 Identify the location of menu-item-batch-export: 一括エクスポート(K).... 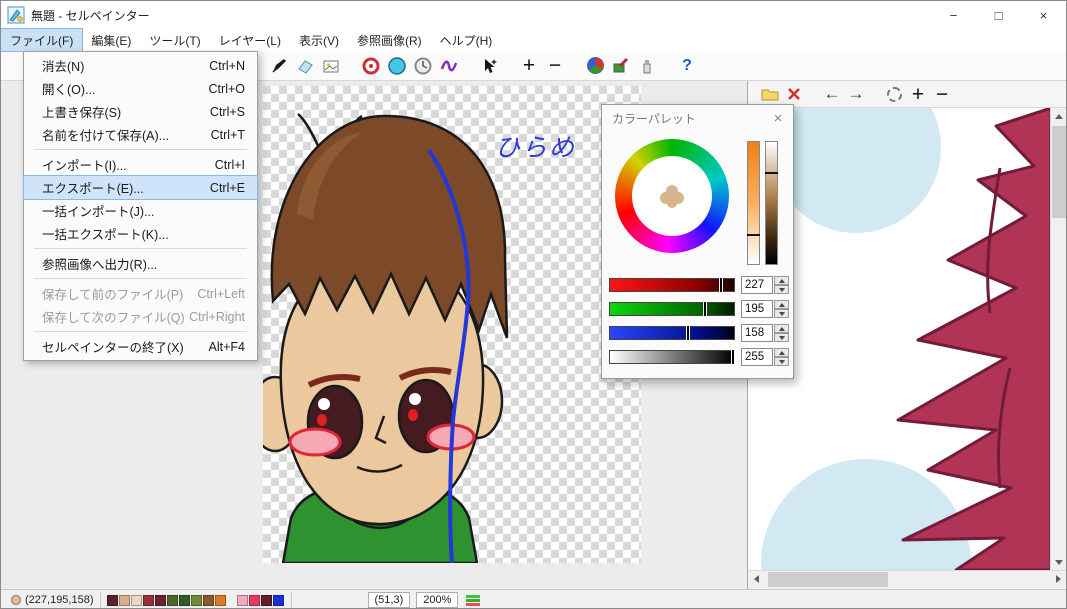
(140, 233).